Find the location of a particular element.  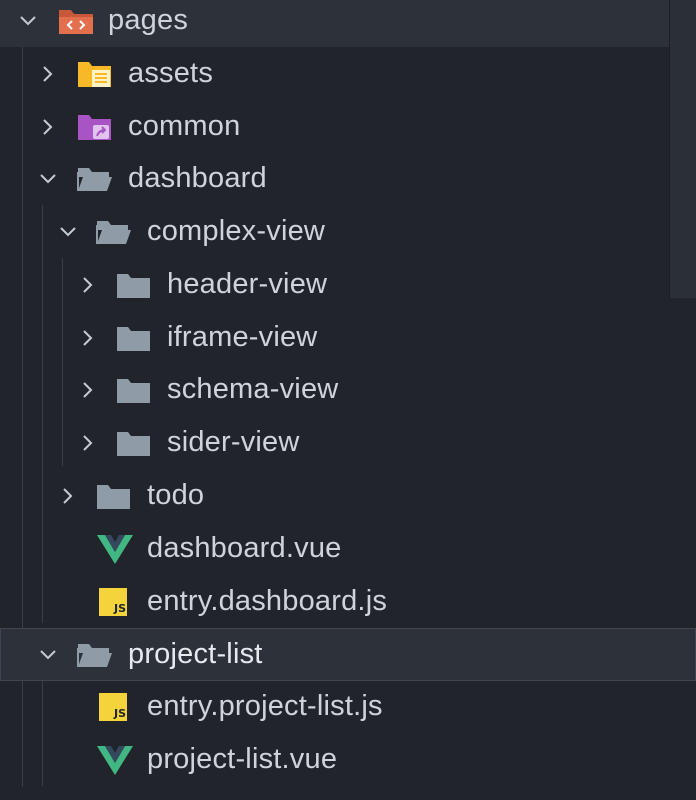

tree-item-label: project-list.vue is located at coordinates (242, 759).